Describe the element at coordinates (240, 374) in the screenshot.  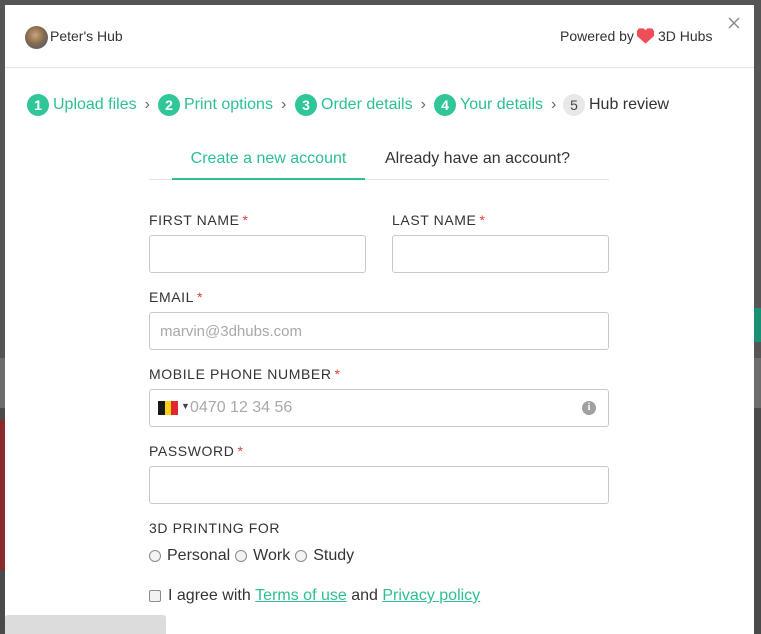
I see `phone-label-text: MOBILE PHONE NUMBER` at that location.